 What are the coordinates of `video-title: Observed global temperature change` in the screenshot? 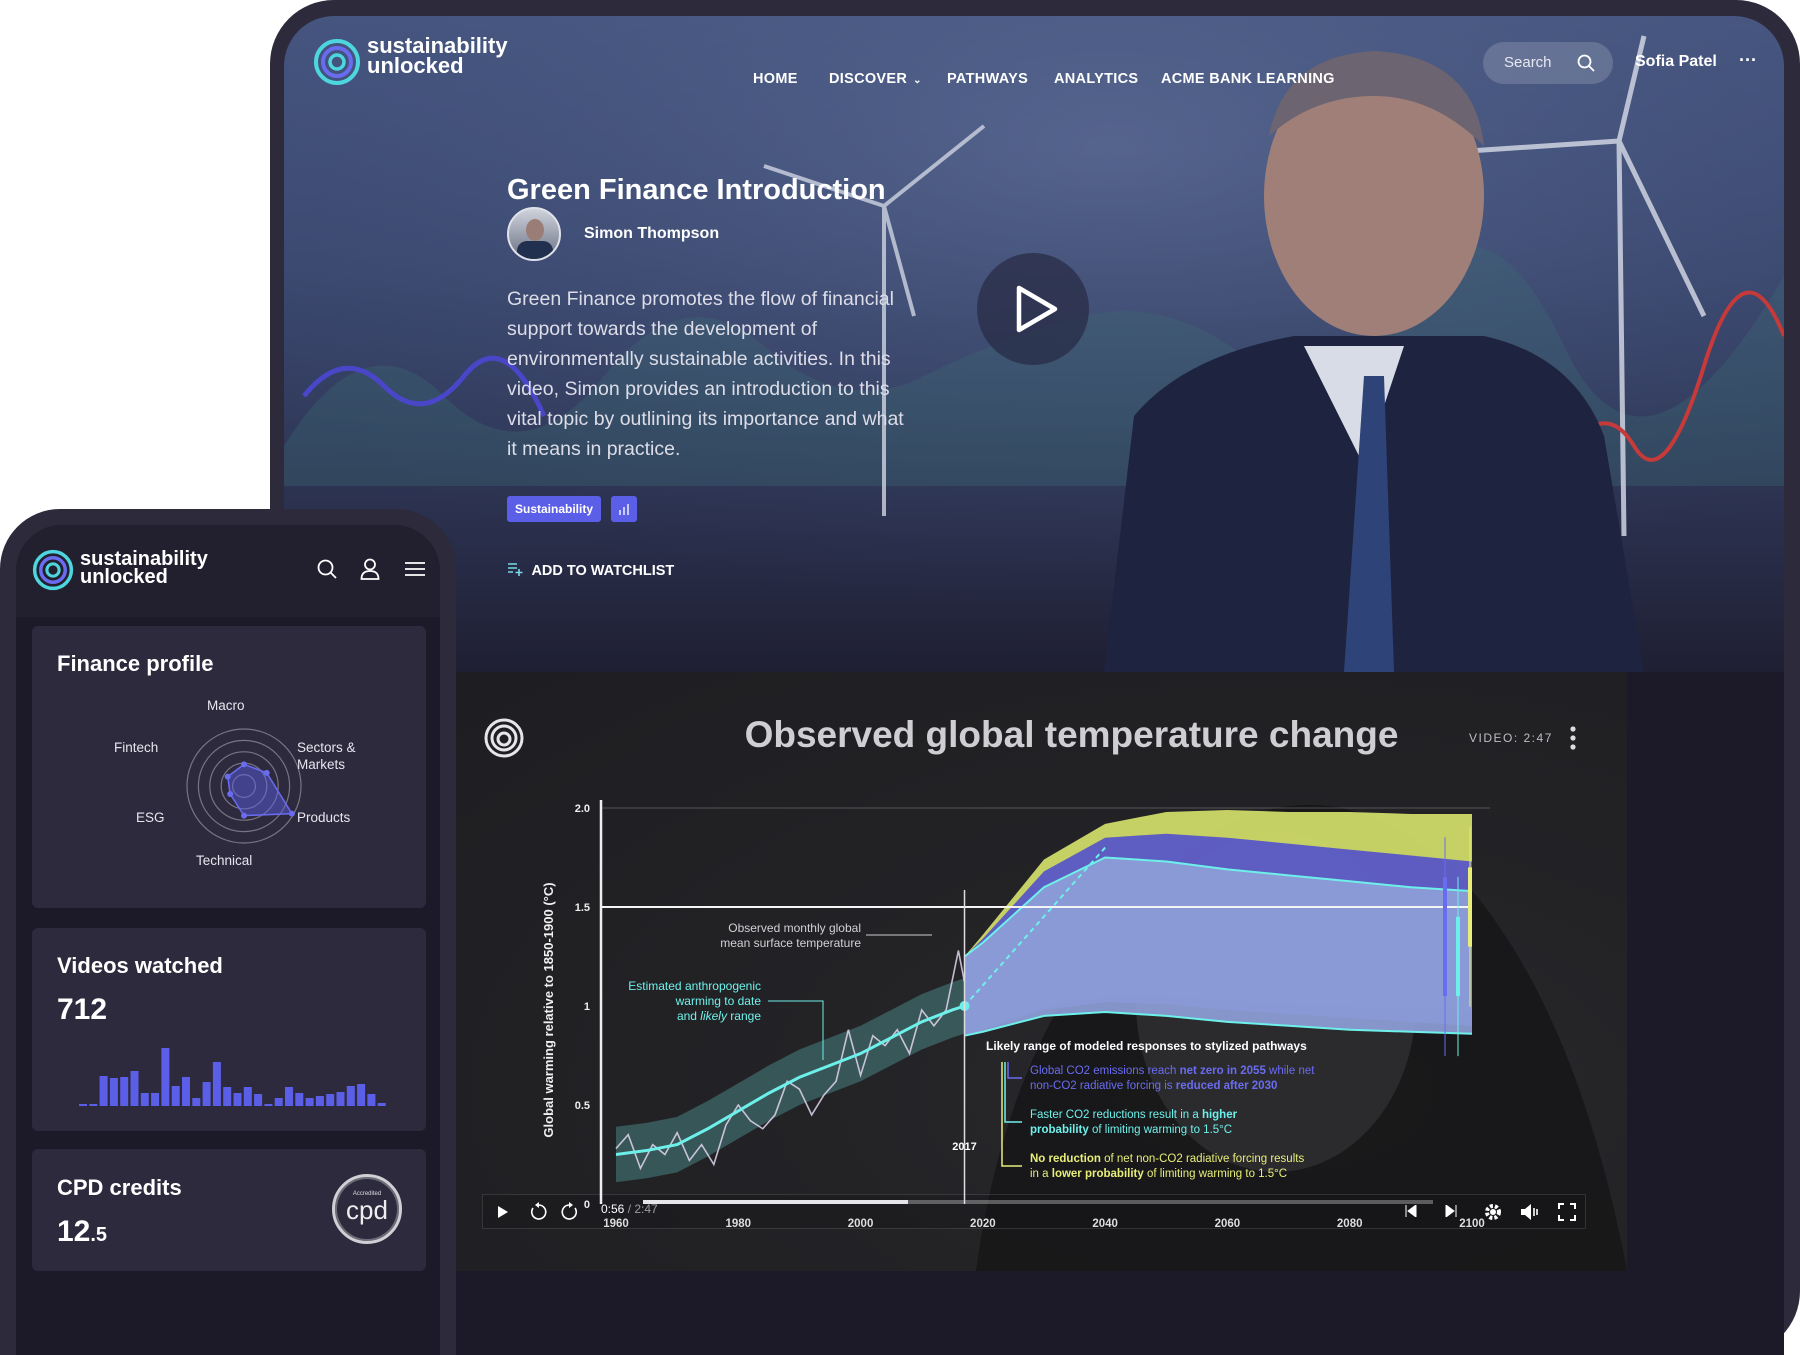 It's located at (1071, 734).